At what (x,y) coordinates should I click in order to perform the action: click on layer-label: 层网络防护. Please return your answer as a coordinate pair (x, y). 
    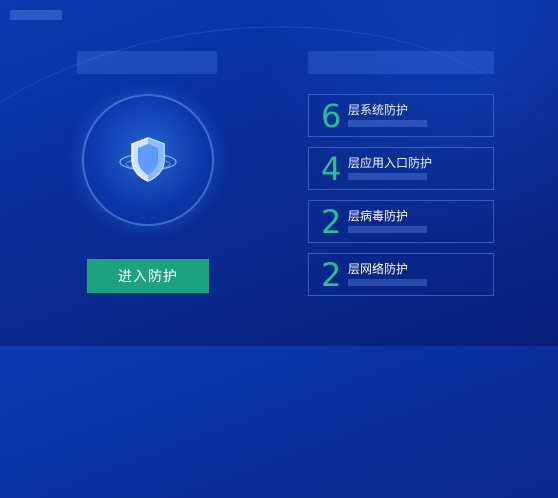
    Looking at the image, I should click on (378, 269).